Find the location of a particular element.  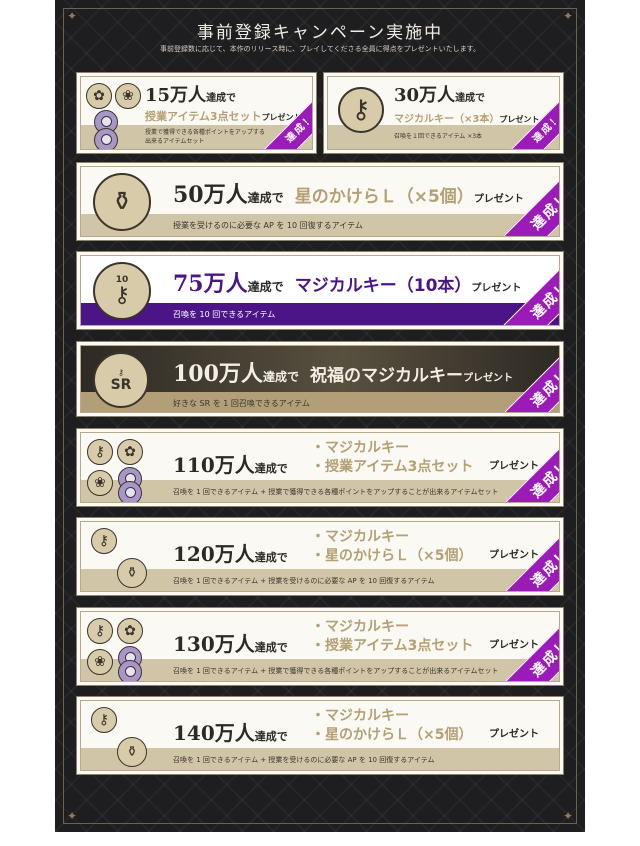

milestone-count: 15万人 is located at coordinates (176, 95).